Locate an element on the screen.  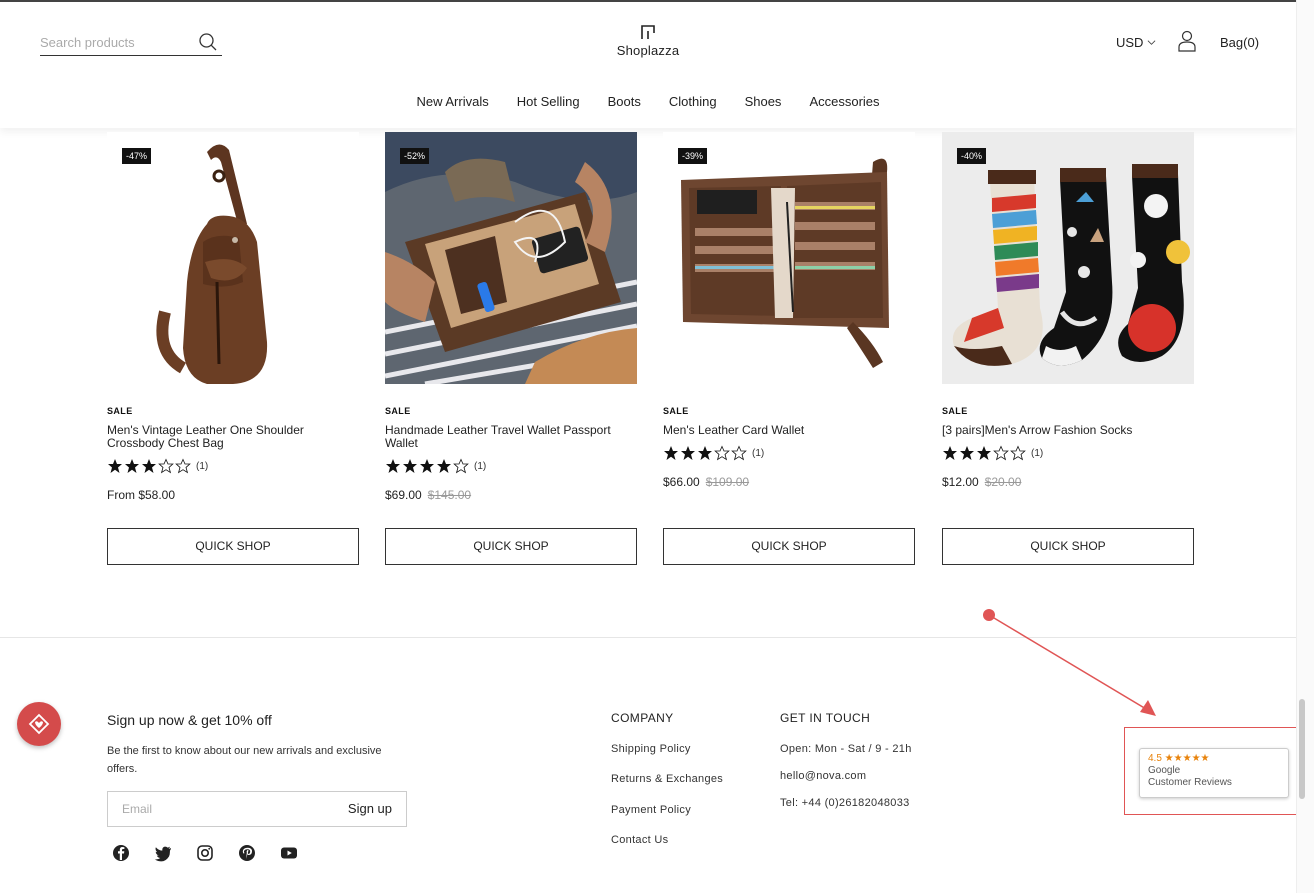
compare-price: $109.00 is located at coordinates (727, 482).